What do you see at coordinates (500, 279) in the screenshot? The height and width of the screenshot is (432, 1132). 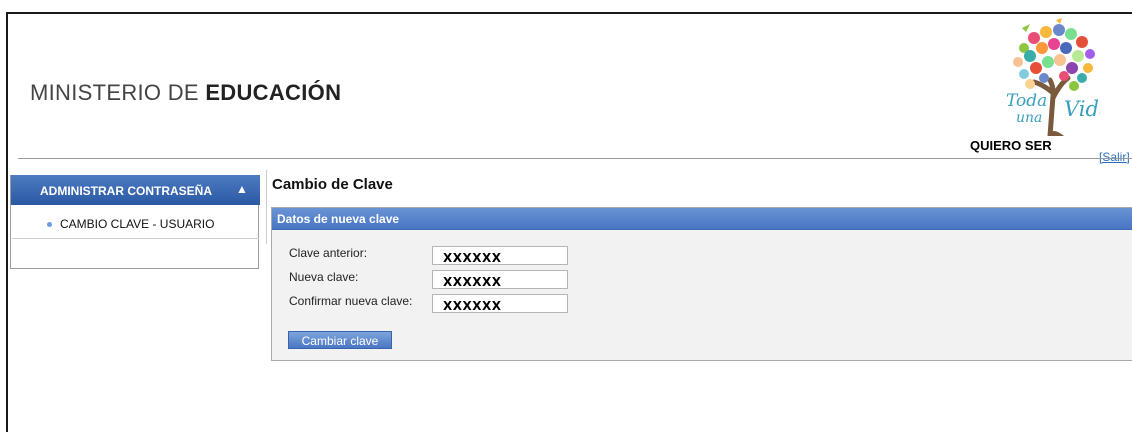 I see `new-password-field: XXXXXX` at bounding box center [500, 279].